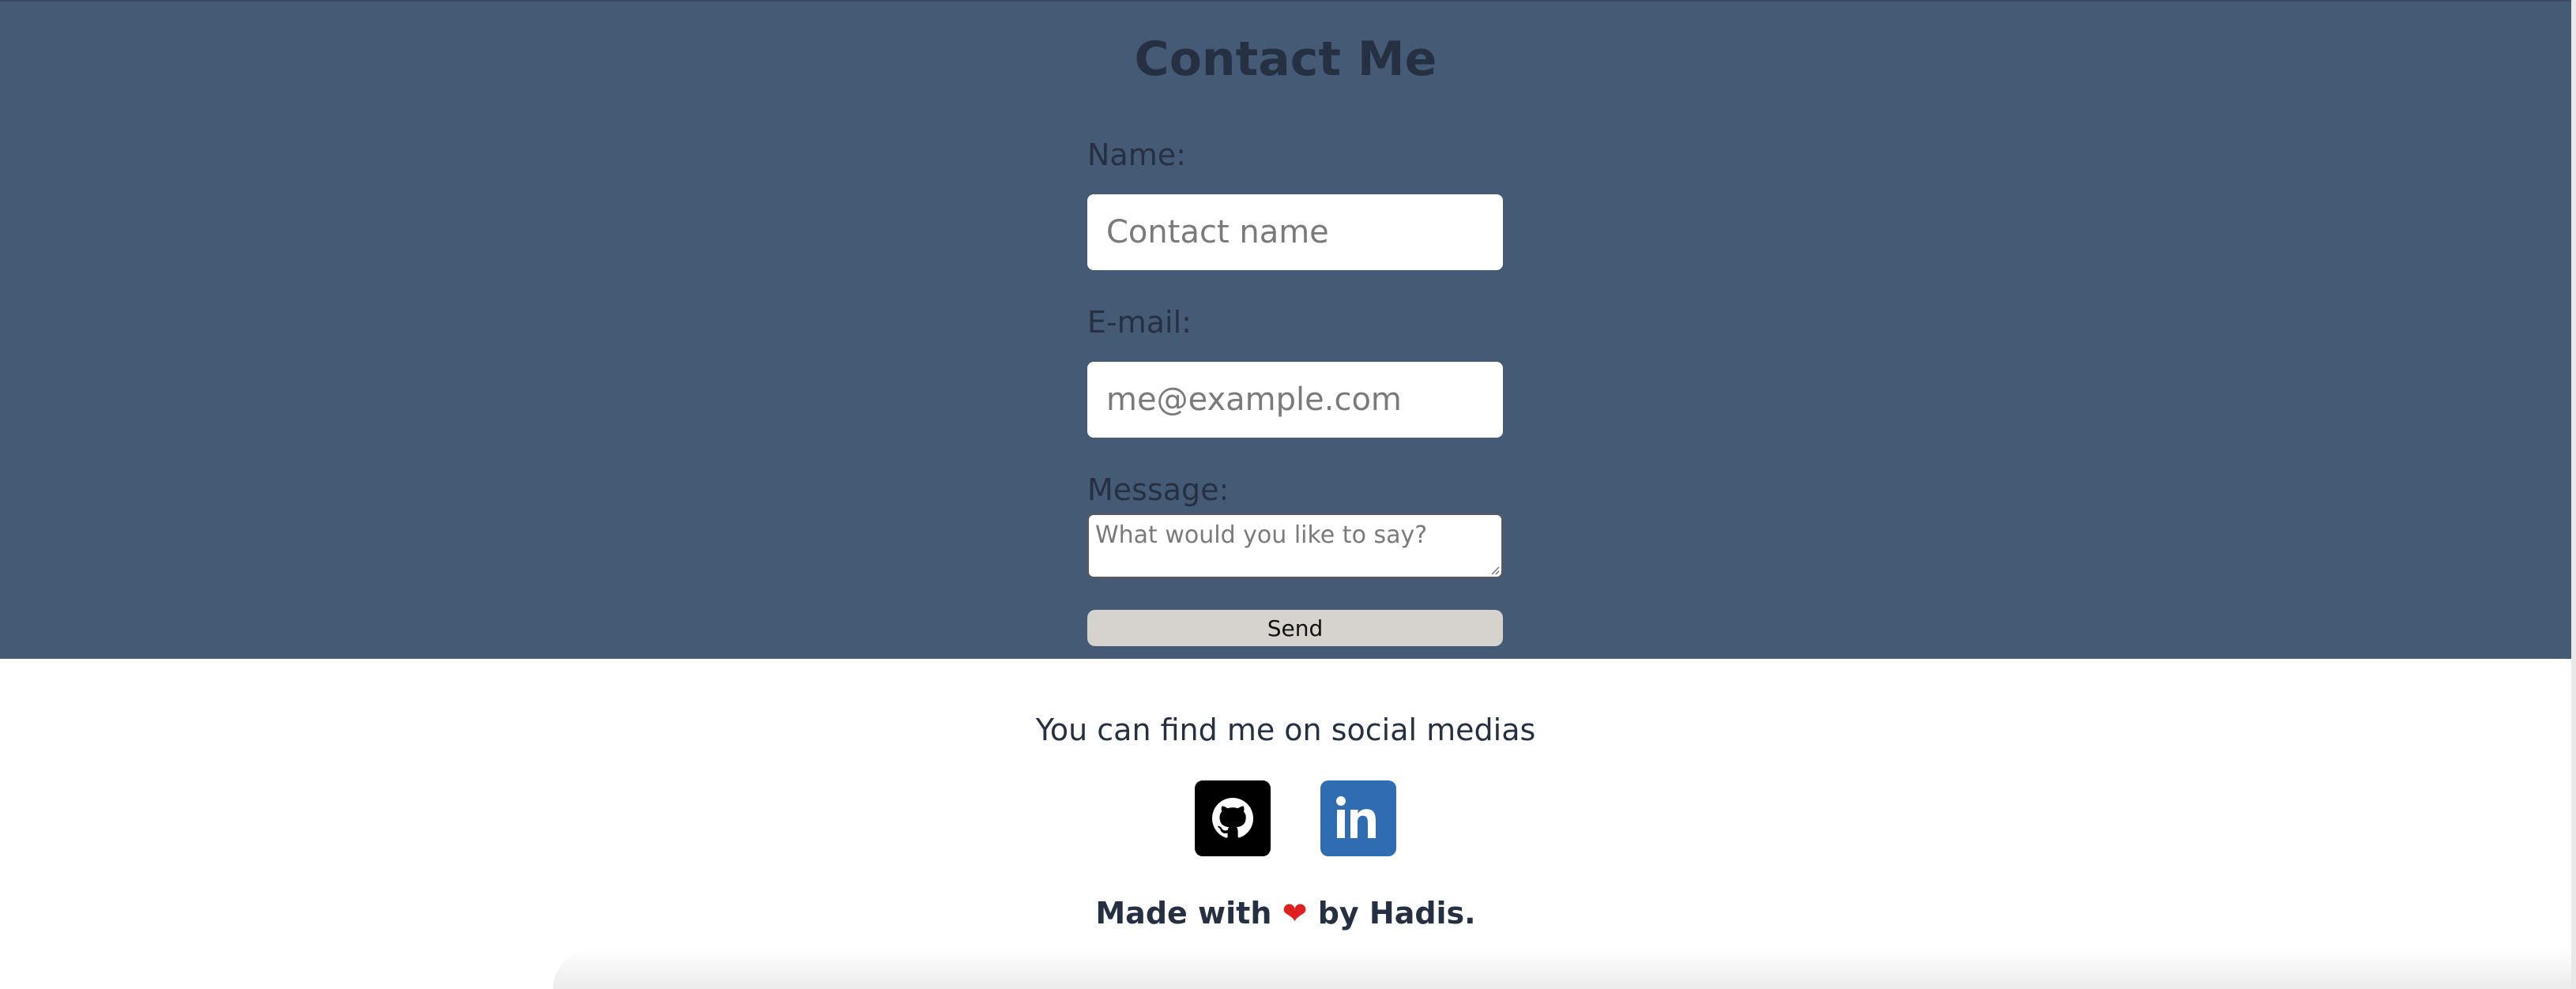  What do you see at coordinates (1562, 969) in the screenshot?
I see `bottom-shadow` at bounding box center [1562, 969].